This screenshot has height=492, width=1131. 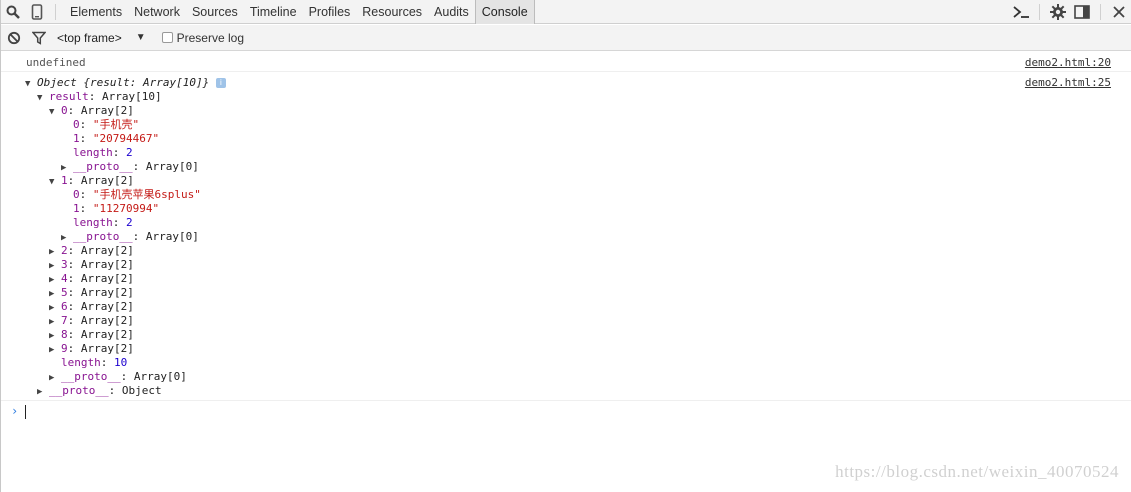 What do you see at coordinates (37, 12) in the screenshot?
I see `device-mode-icon` at bounding box center [37, 12].